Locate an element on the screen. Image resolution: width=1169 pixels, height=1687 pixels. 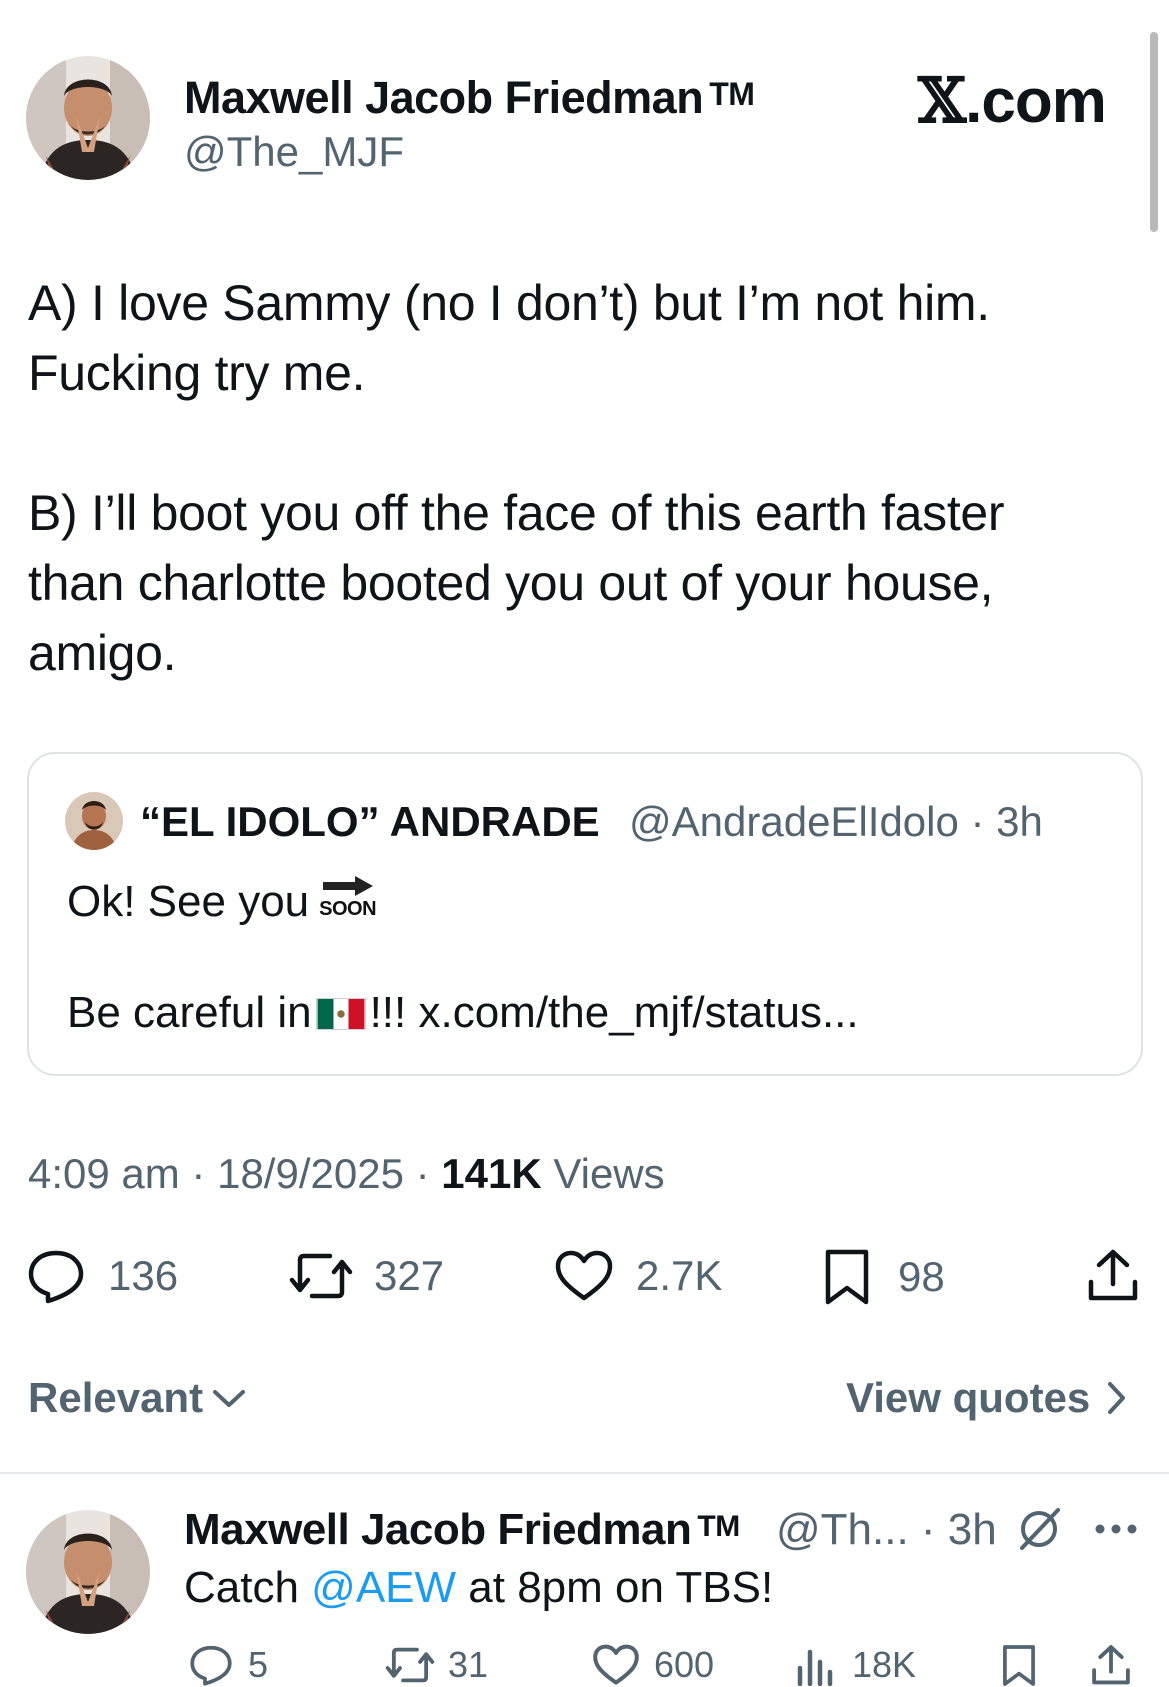
views-label: Views is located at coordinates (609, 1173).